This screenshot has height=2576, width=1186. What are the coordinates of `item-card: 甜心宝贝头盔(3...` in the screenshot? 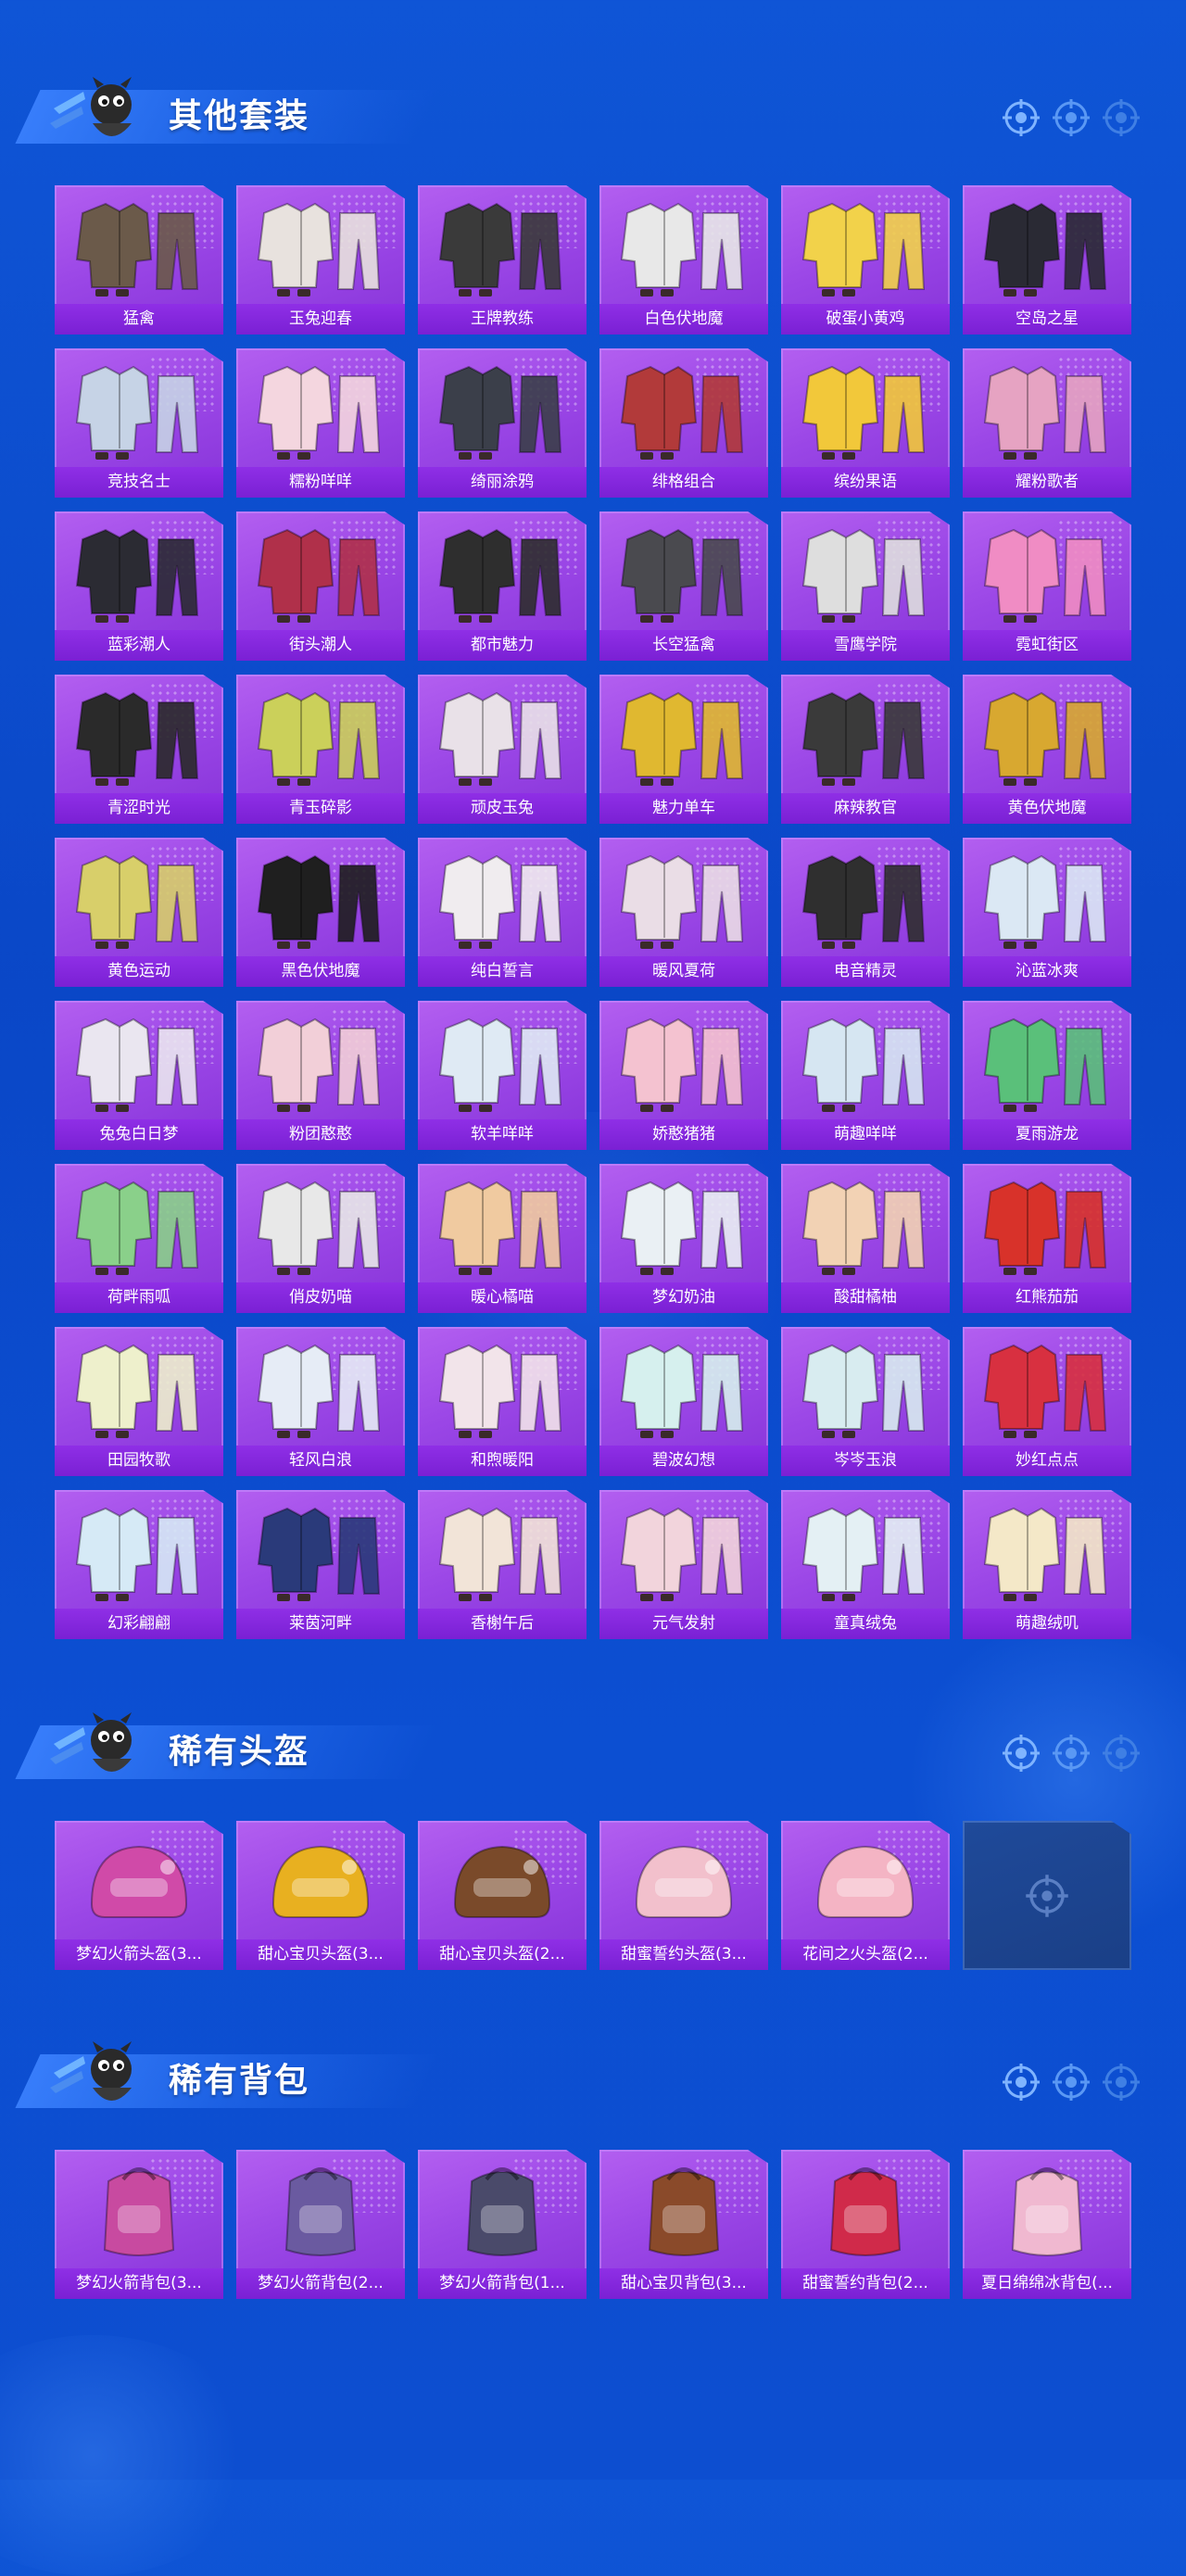 It's located at (320, 1896).